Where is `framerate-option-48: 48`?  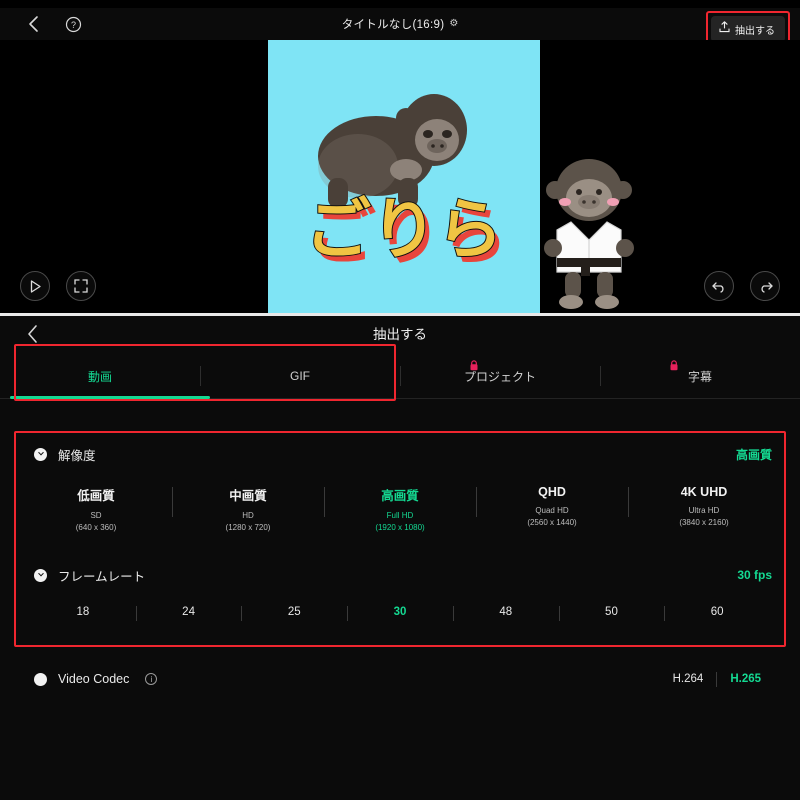 framerate-option-48: 48 is located at coordinates (505, 614).